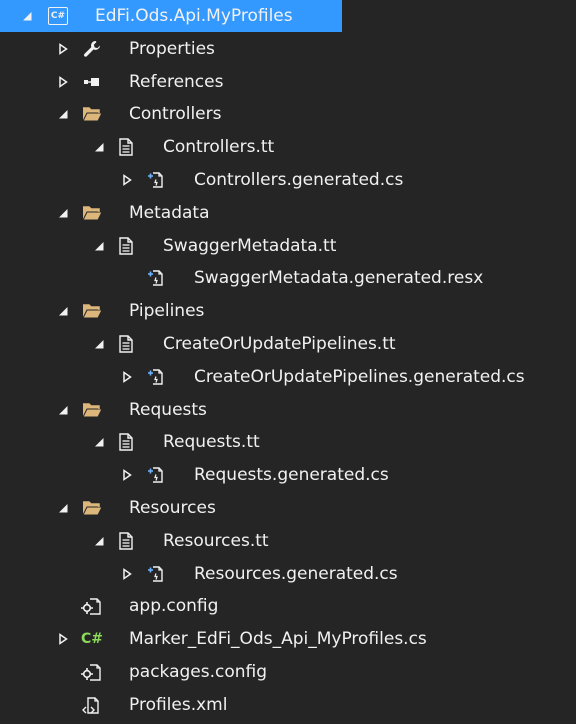 This screenshot has height=724, width=576. I want to click on tree-item: CreateOrUpdatePipelines.tt, so click(288, 344).